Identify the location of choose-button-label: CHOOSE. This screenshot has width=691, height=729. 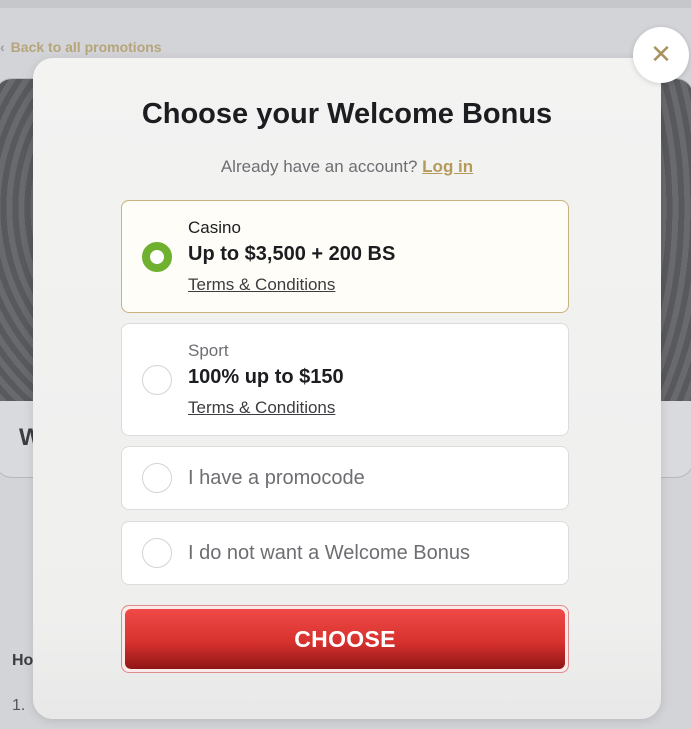
(345, 639).